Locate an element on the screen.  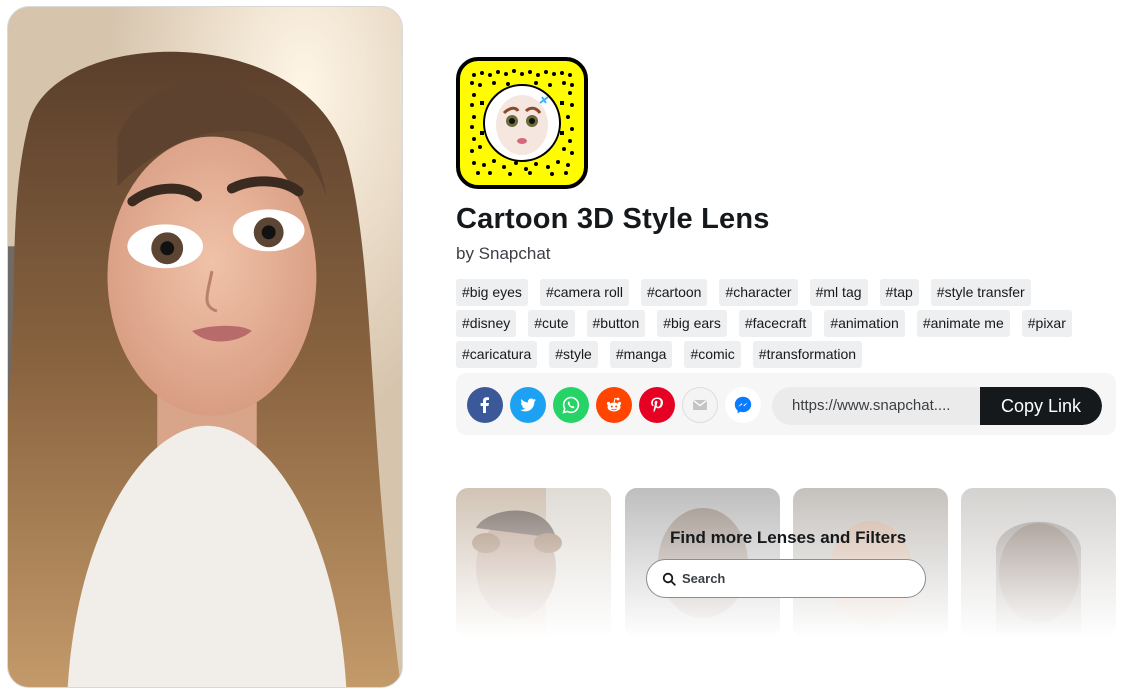
facebook-share-button is located at coordinates (485, 405).